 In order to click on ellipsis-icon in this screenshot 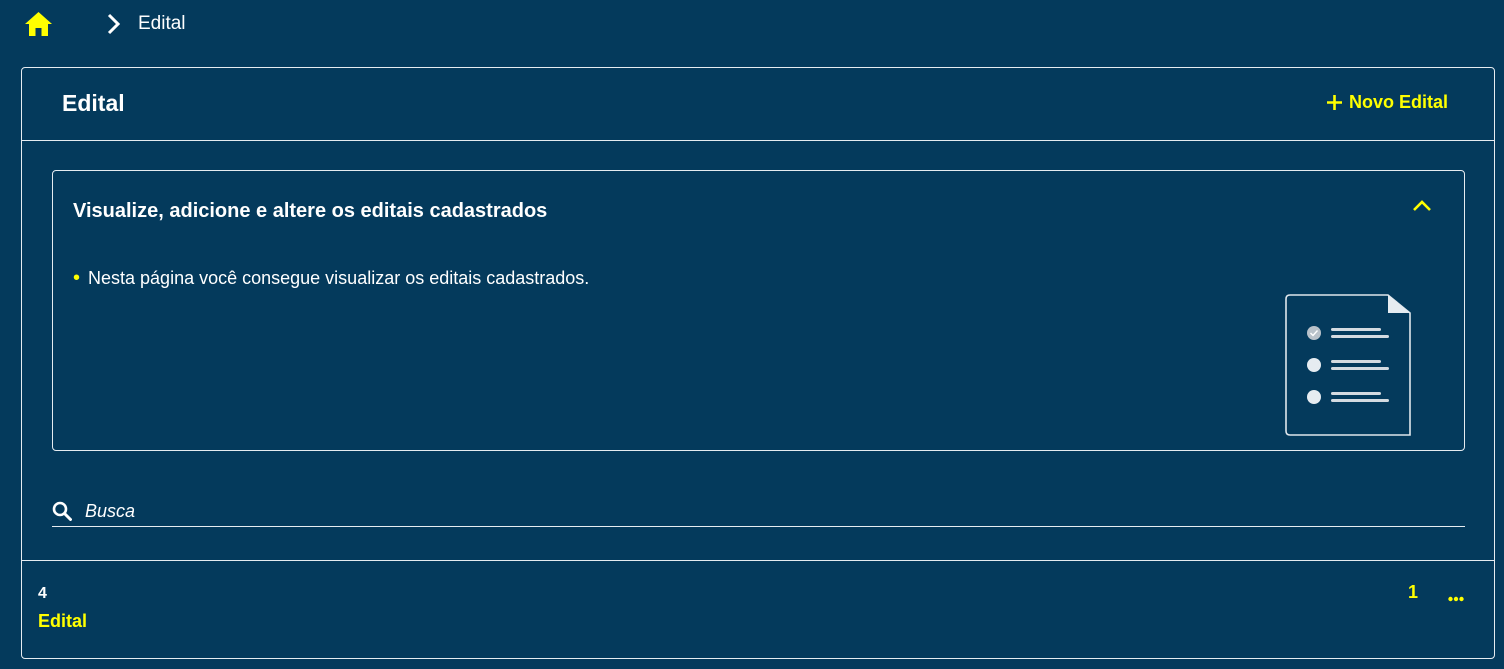, I will do `click(1456, 595)`.